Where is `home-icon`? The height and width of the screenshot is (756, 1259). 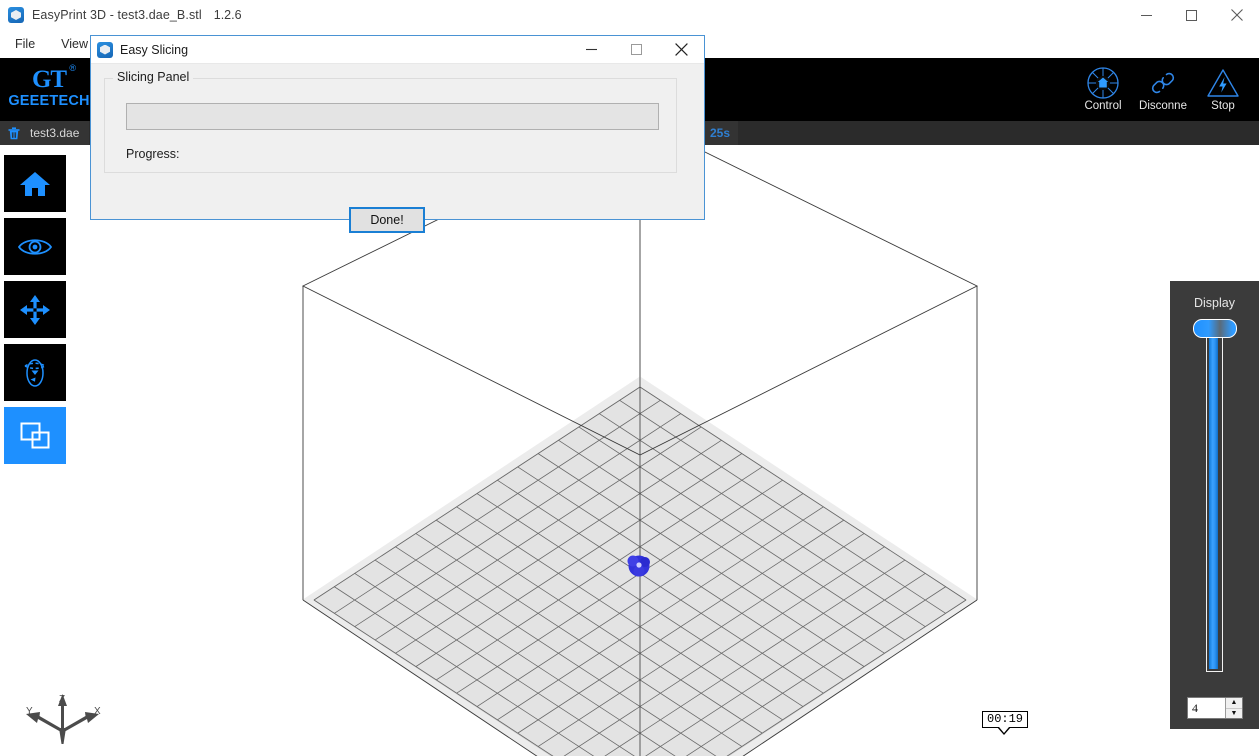
home-icon is located at coordinates (35, 183).